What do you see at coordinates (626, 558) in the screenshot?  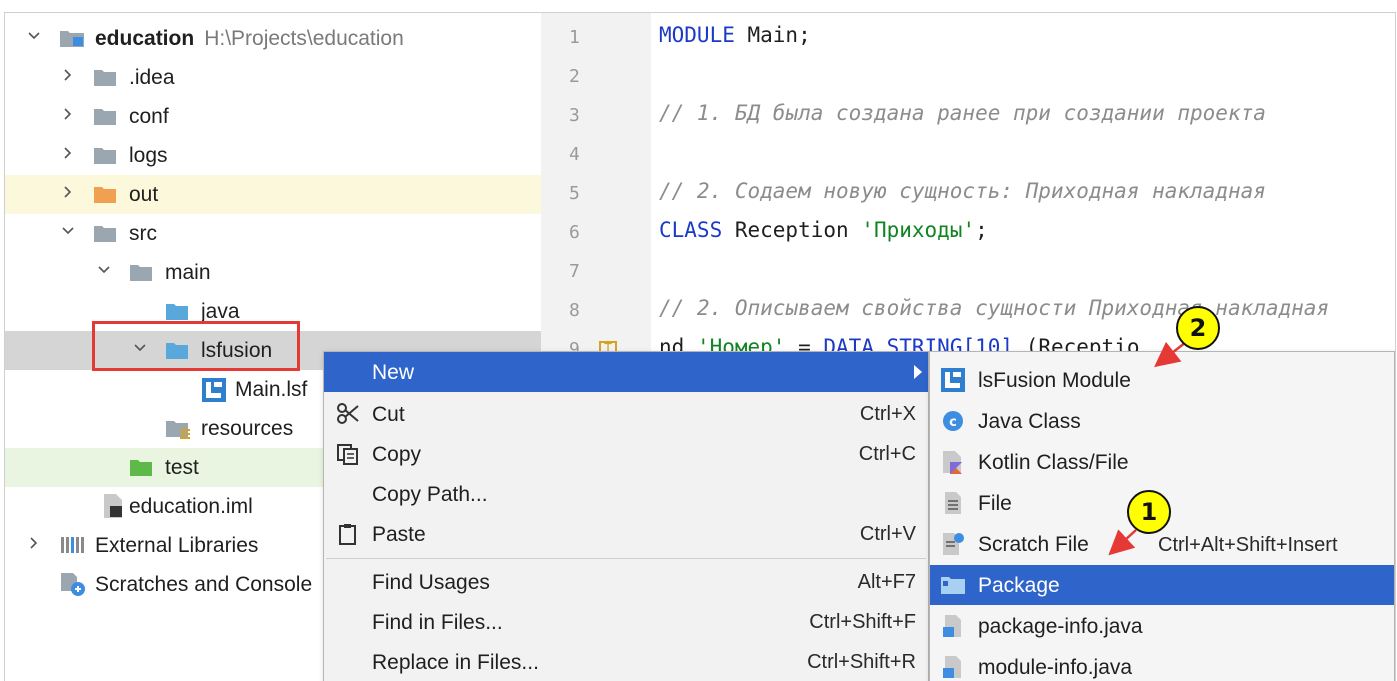 I see `menu-separator` at bounding box center [626, 558].